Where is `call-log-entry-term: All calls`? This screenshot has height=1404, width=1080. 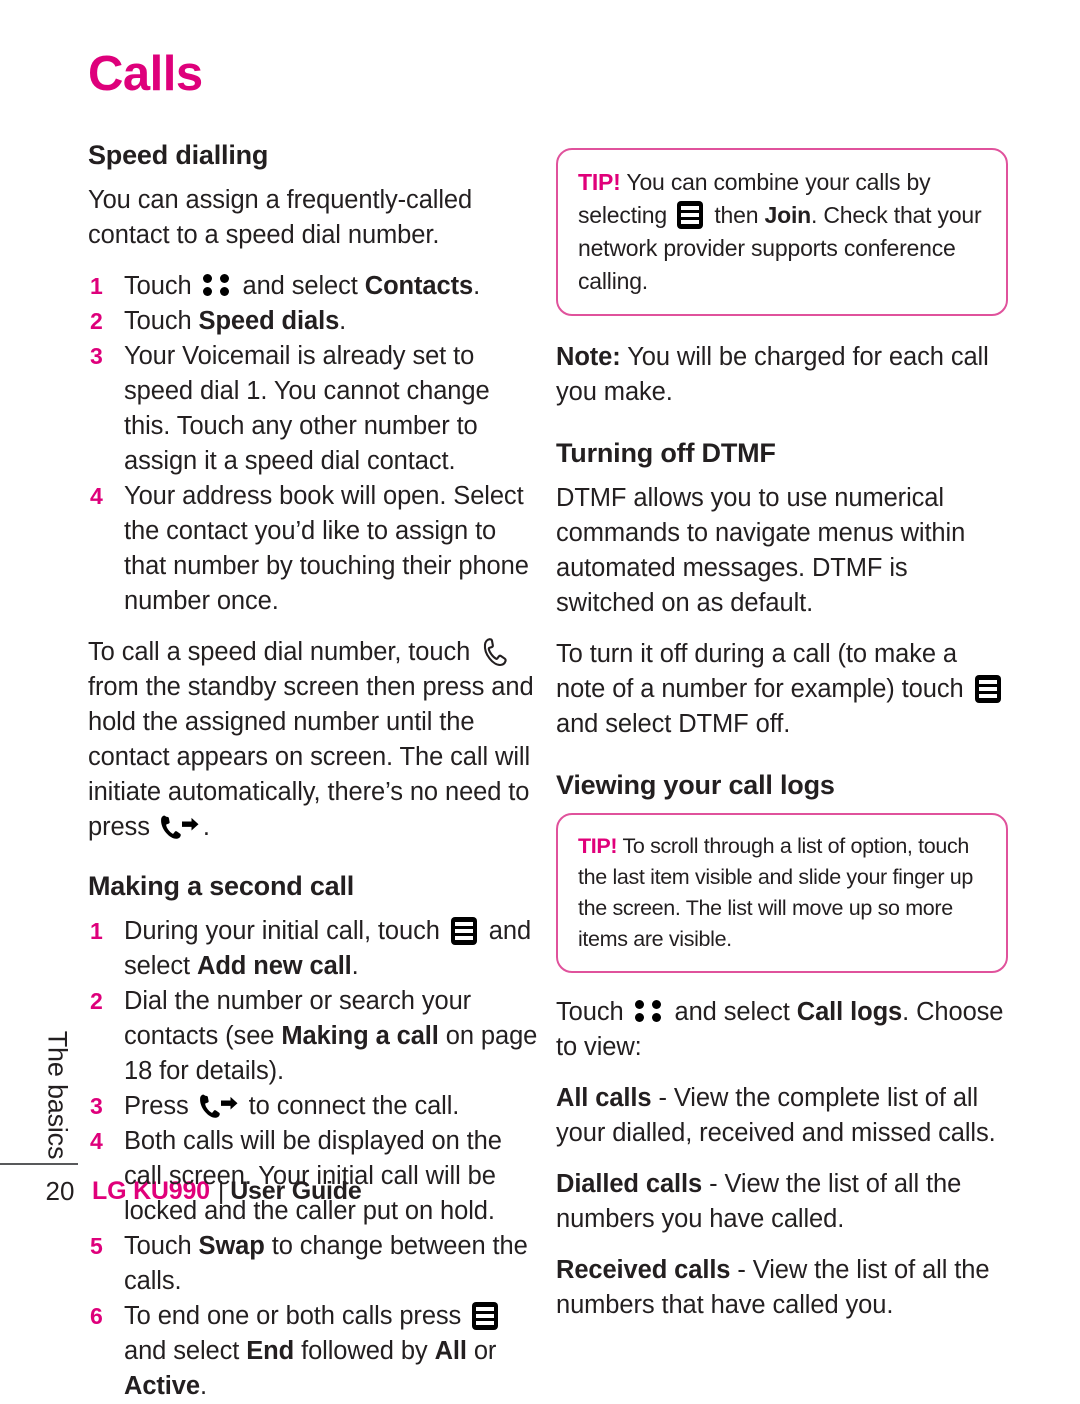
call-log-entry-term: All calls is located at coordinates (604, 1098).